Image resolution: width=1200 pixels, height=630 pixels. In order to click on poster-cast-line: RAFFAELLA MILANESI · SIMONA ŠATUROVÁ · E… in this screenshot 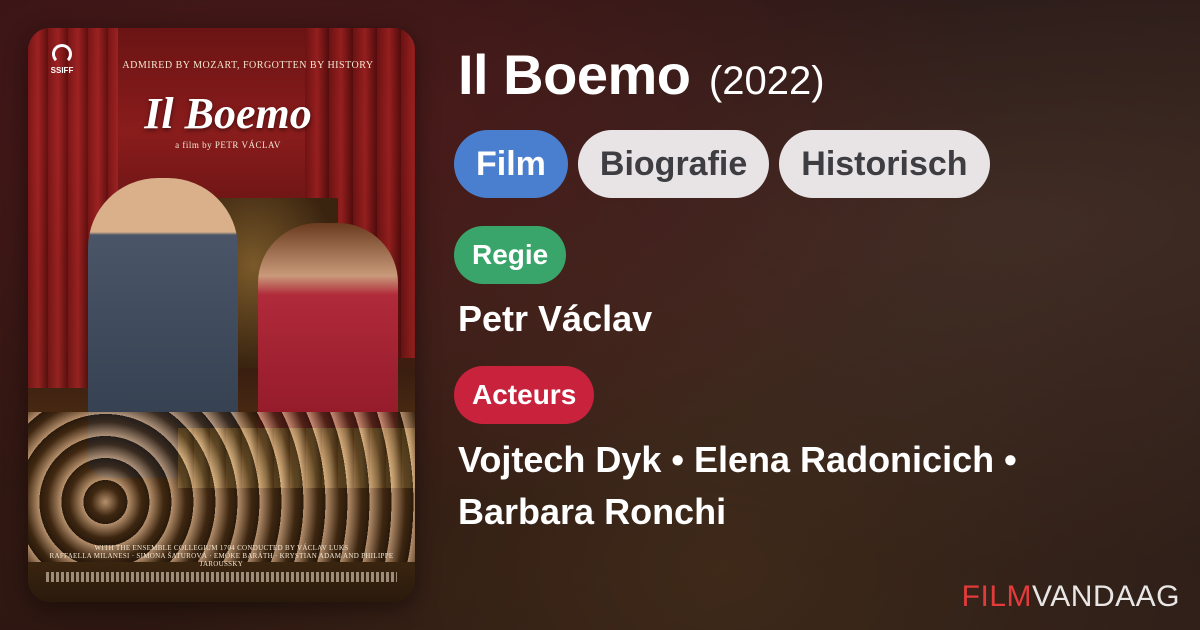, I will do `click(221, 560)`.